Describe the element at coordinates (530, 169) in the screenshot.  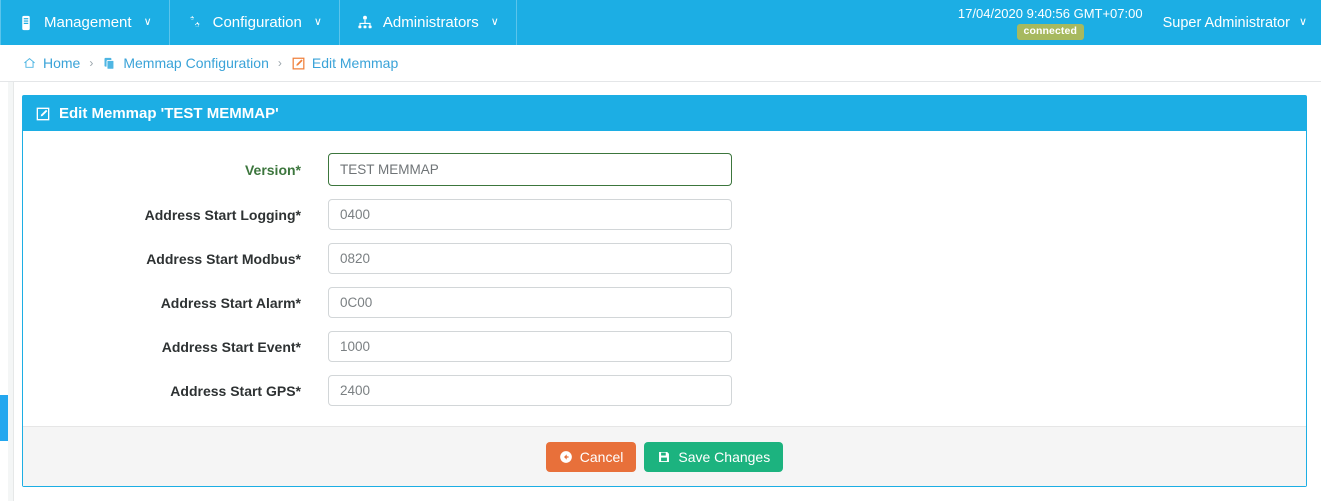
I see `version-input` at that location.